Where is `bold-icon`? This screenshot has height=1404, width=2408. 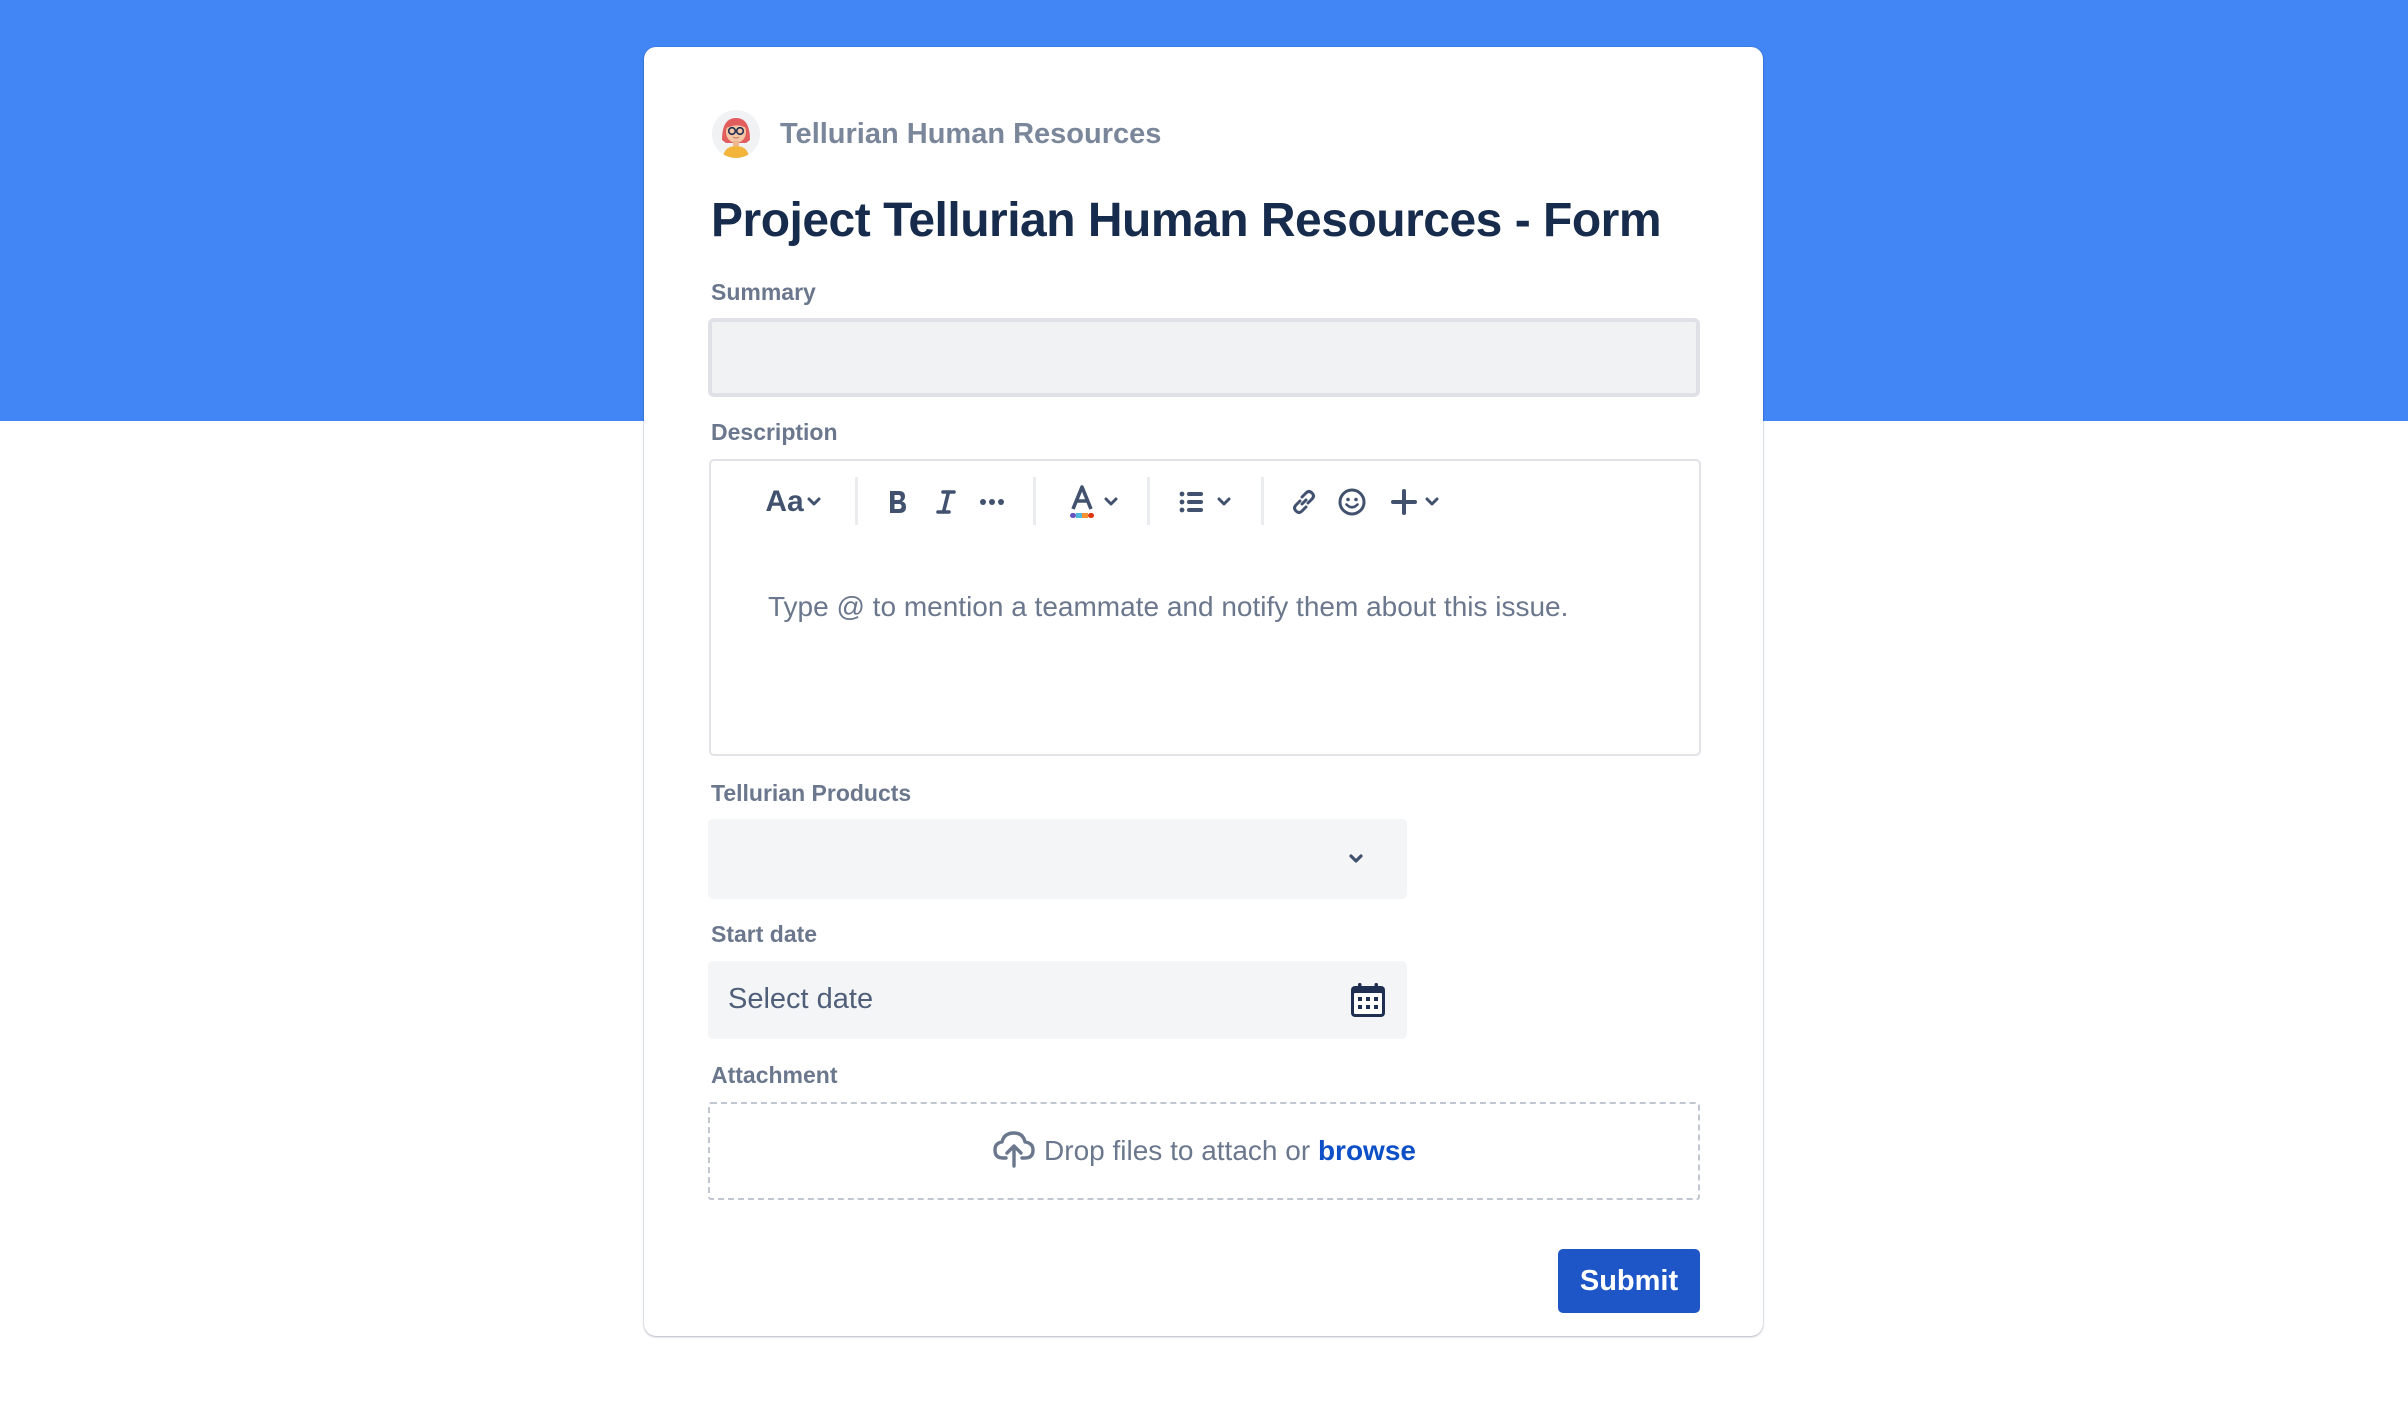 bold-icon is located at coordinates (898, 502).